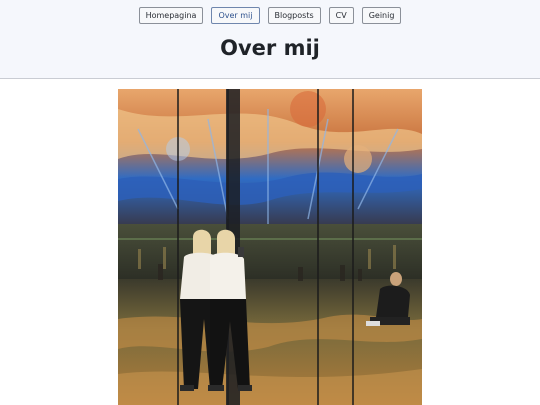 This screenshot has height=405, width=540. I want to click on main-nav: Homepagina Over mij Blogposts CV Geinig, so click(270, 15).